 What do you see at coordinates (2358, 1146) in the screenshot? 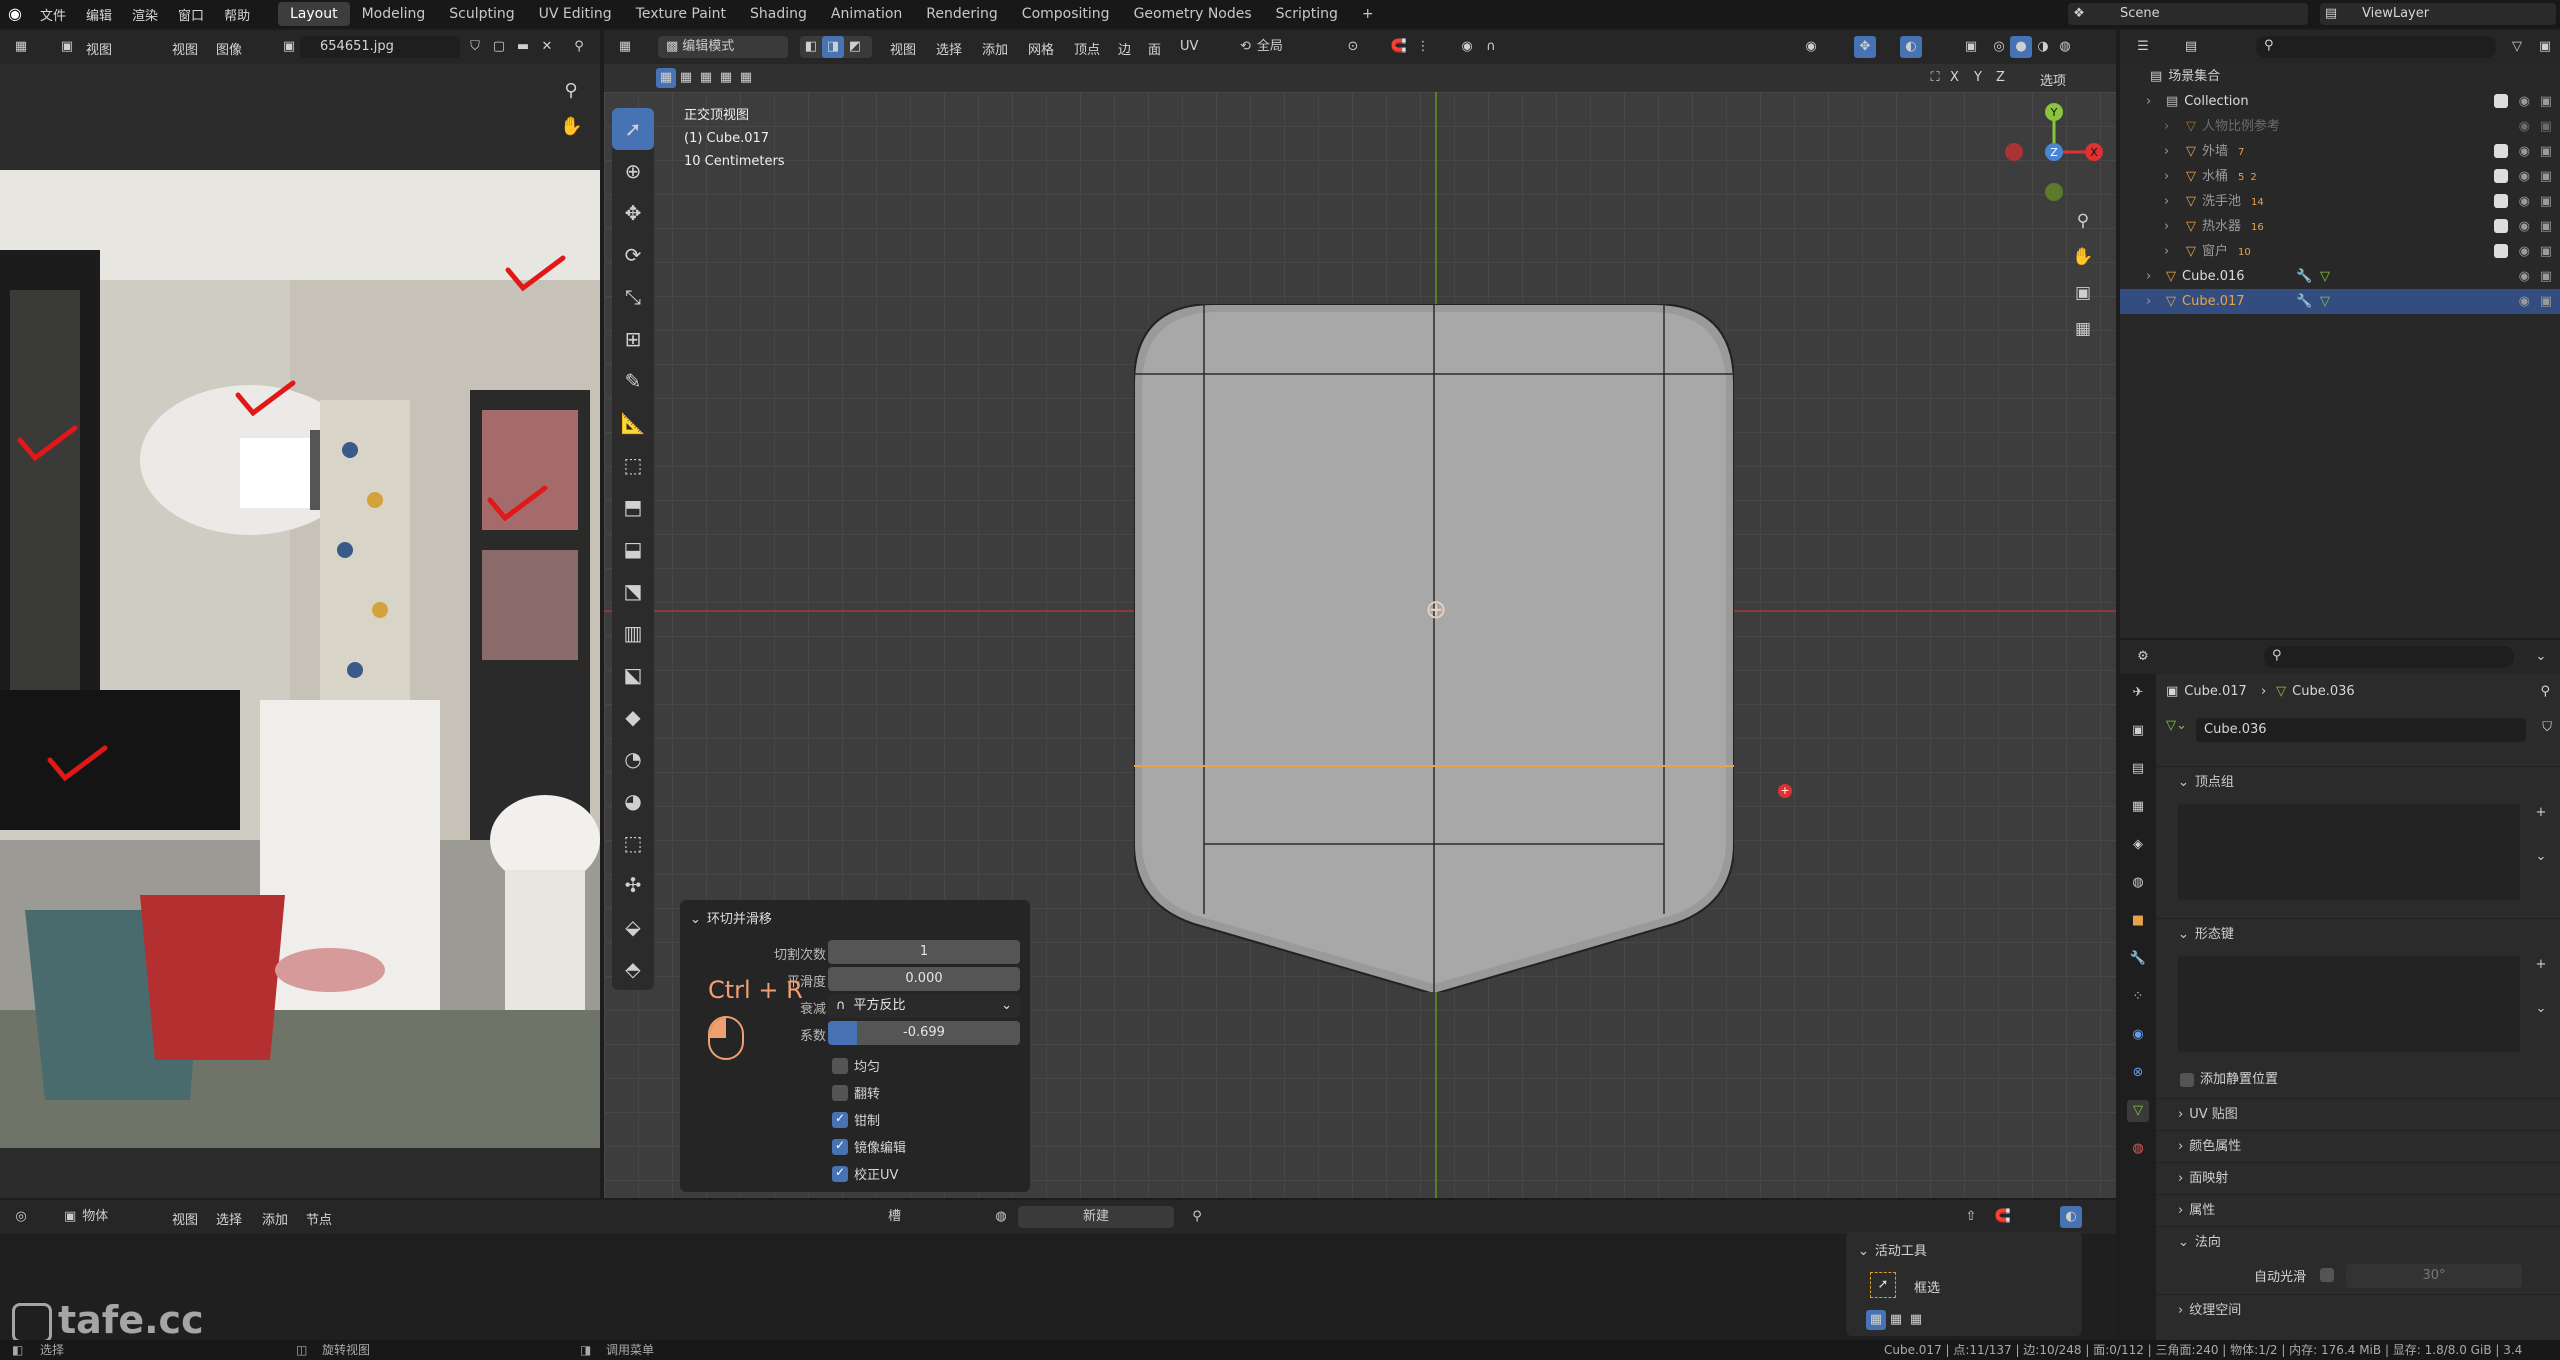
I see `color-attributes-header: › 颜色属性` at bounding box center [2358, 1146].